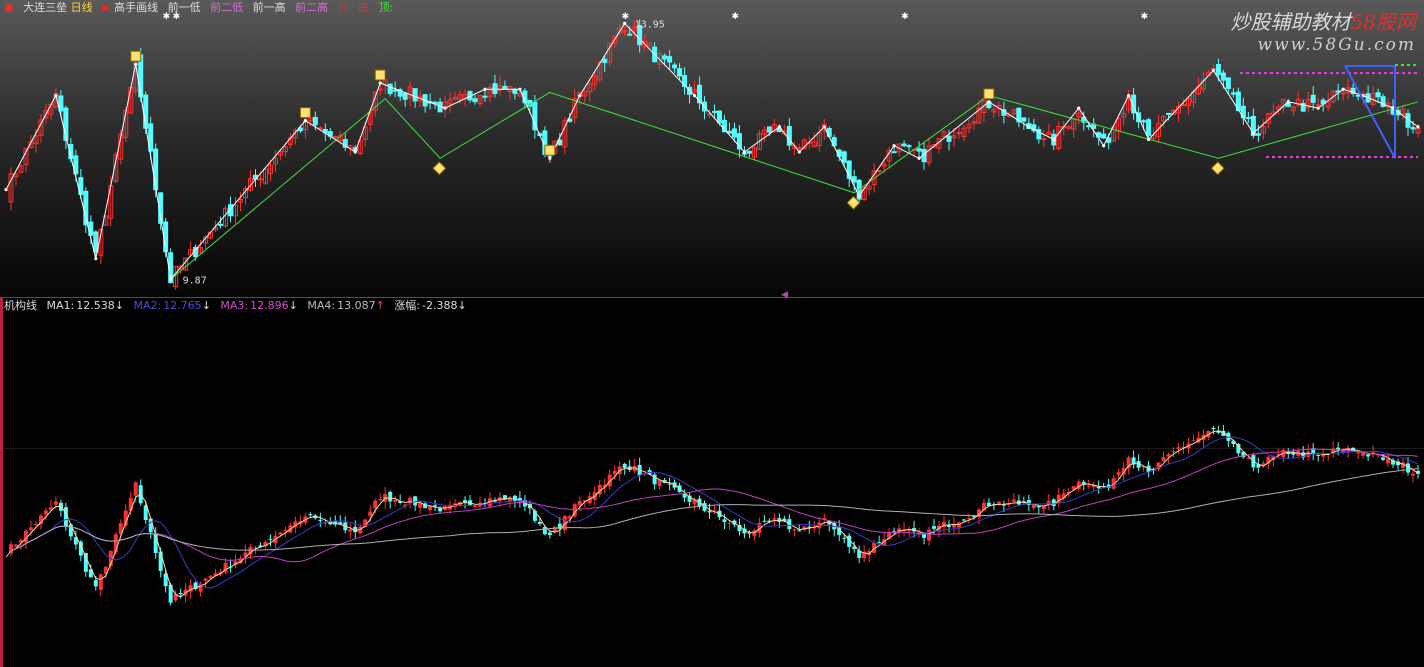 Image resolution: width=1424 pixels, height=667 pixels. I want to click on period-label: 日线, so click(82, 7).